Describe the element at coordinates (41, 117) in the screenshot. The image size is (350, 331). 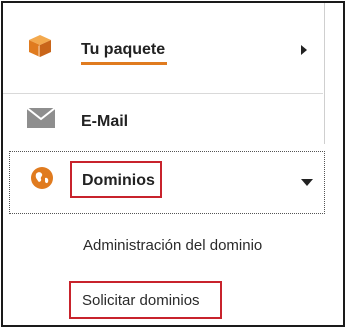
I see `envelope-icon` at that location.